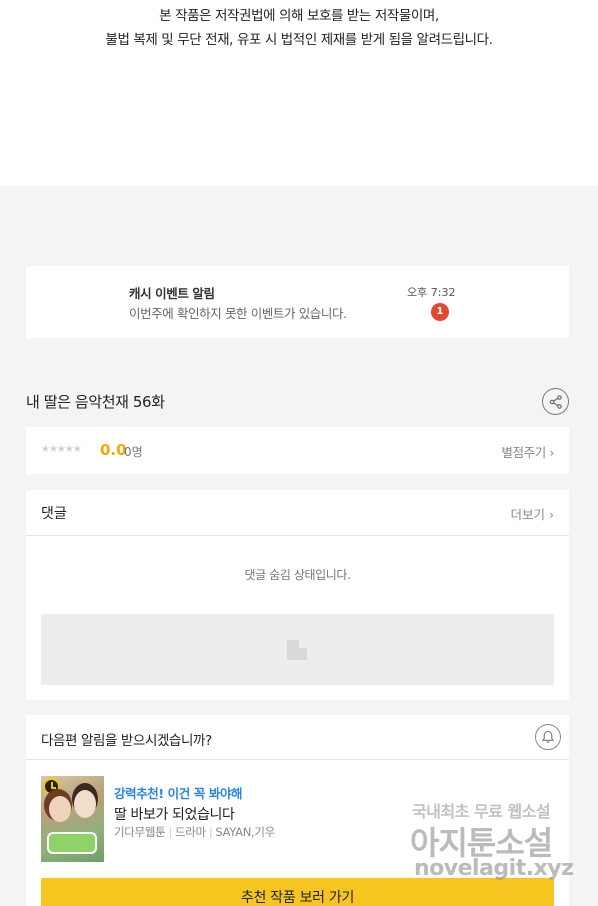  I want to click on placeholder-image-icon, so click(297, 650).